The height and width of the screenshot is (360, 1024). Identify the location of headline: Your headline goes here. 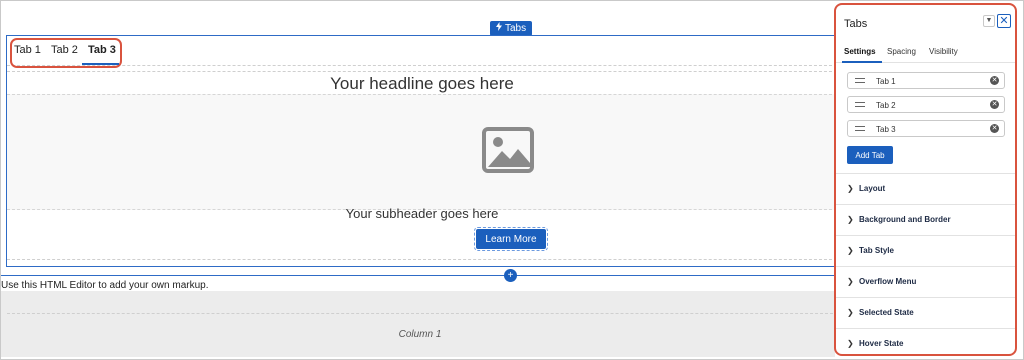
(422, 83).